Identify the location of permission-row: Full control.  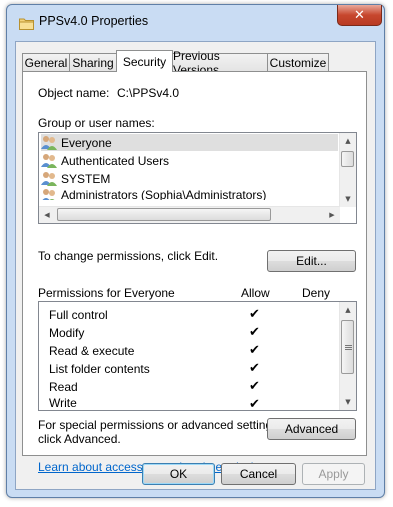
(78, 314).